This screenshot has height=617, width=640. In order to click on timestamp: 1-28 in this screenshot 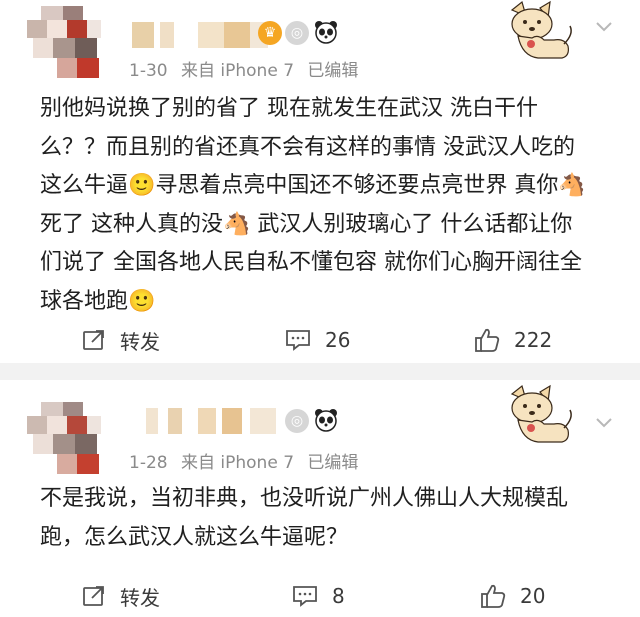, I will do `click(148, 463)`.